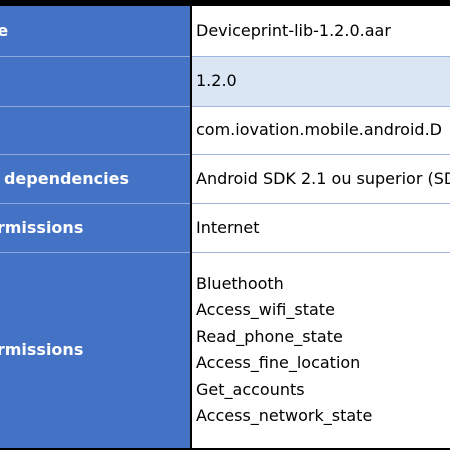 Image resolution: width=450 pixels, height=450 pixels. What do you see at coordinates (265, 310) in the screenshot?
I see `permission-item: Access_wifi_state` at bounding box center [265, 310].